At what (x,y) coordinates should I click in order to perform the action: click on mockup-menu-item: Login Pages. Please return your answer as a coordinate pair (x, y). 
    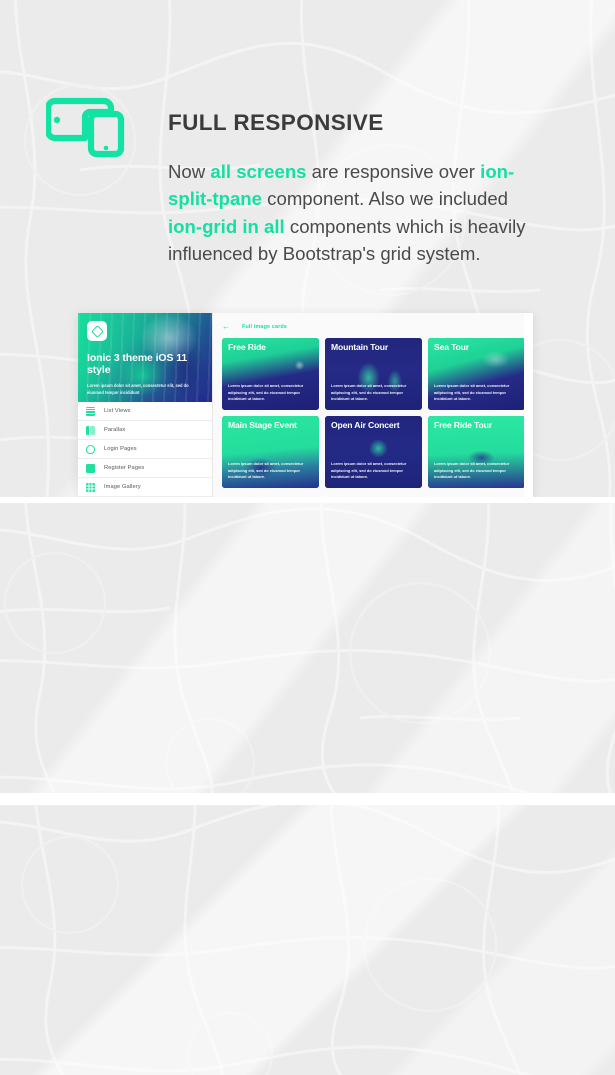
    Looking at the image, I should click on (145, 449).